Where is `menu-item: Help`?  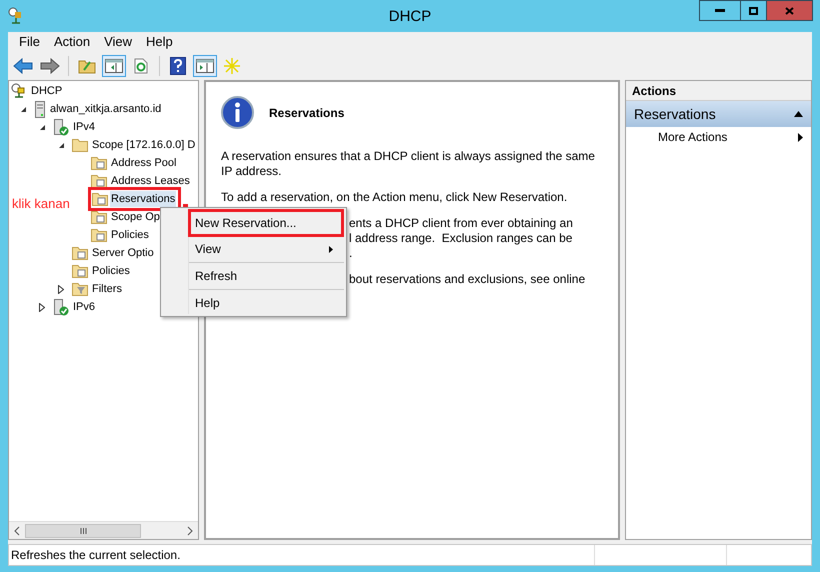 menu-item: Help is located at coordinates (159, 42).